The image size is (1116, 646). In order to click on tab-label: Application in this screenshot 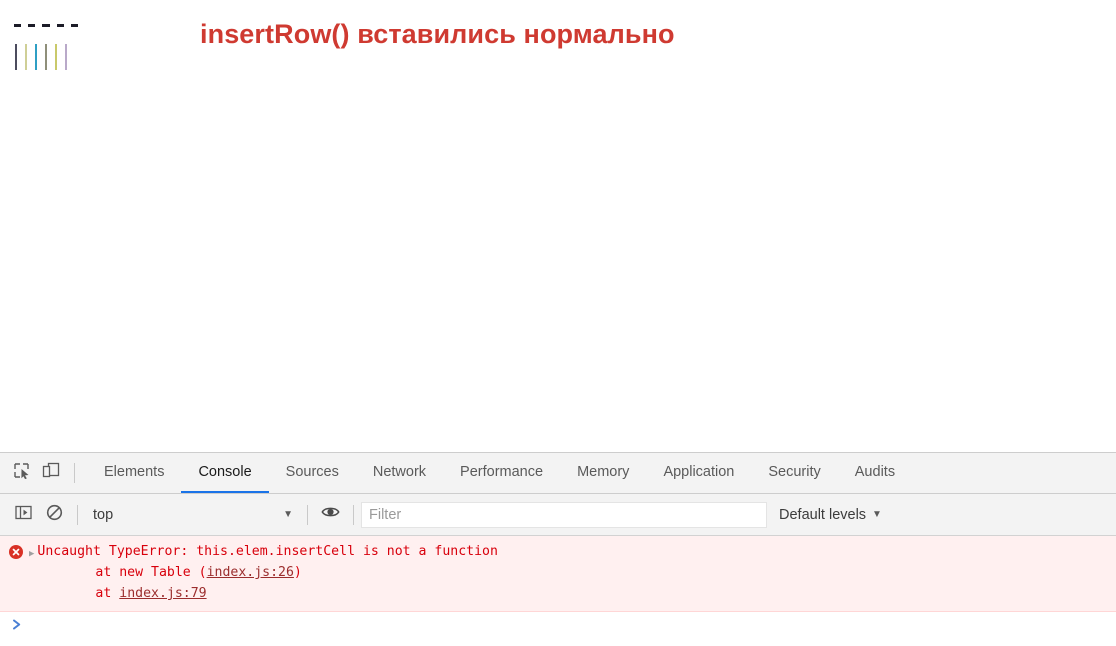, I will do `click(699, 472)`.